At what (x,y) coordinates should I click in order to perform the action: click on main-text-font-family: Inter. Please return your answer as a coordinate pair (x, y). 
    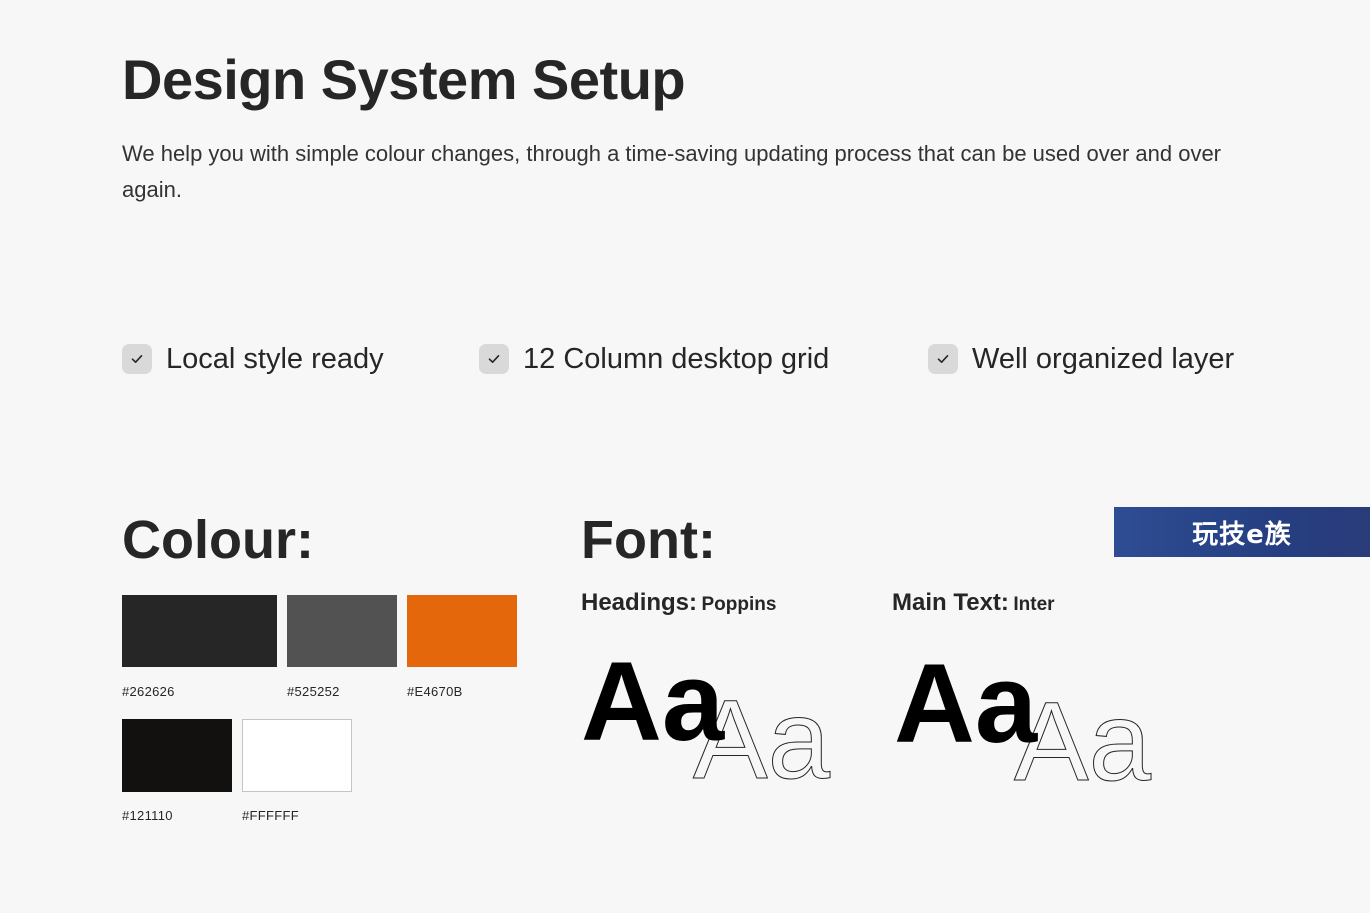
    Looking at the image, I should click on (1034, 604).